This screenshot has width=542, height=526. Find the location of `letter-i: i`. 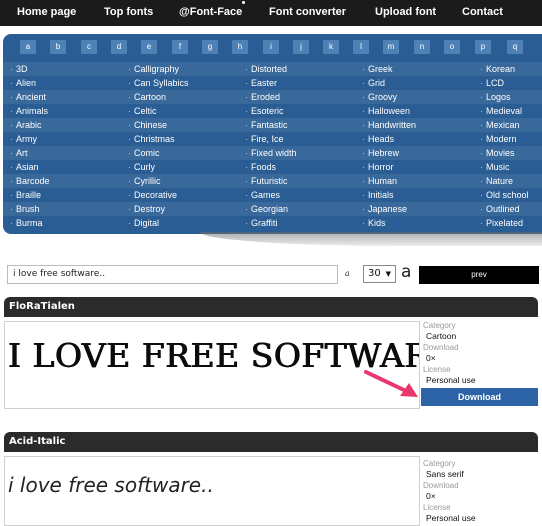

letter-i: i is located at coordinates (271, 47).